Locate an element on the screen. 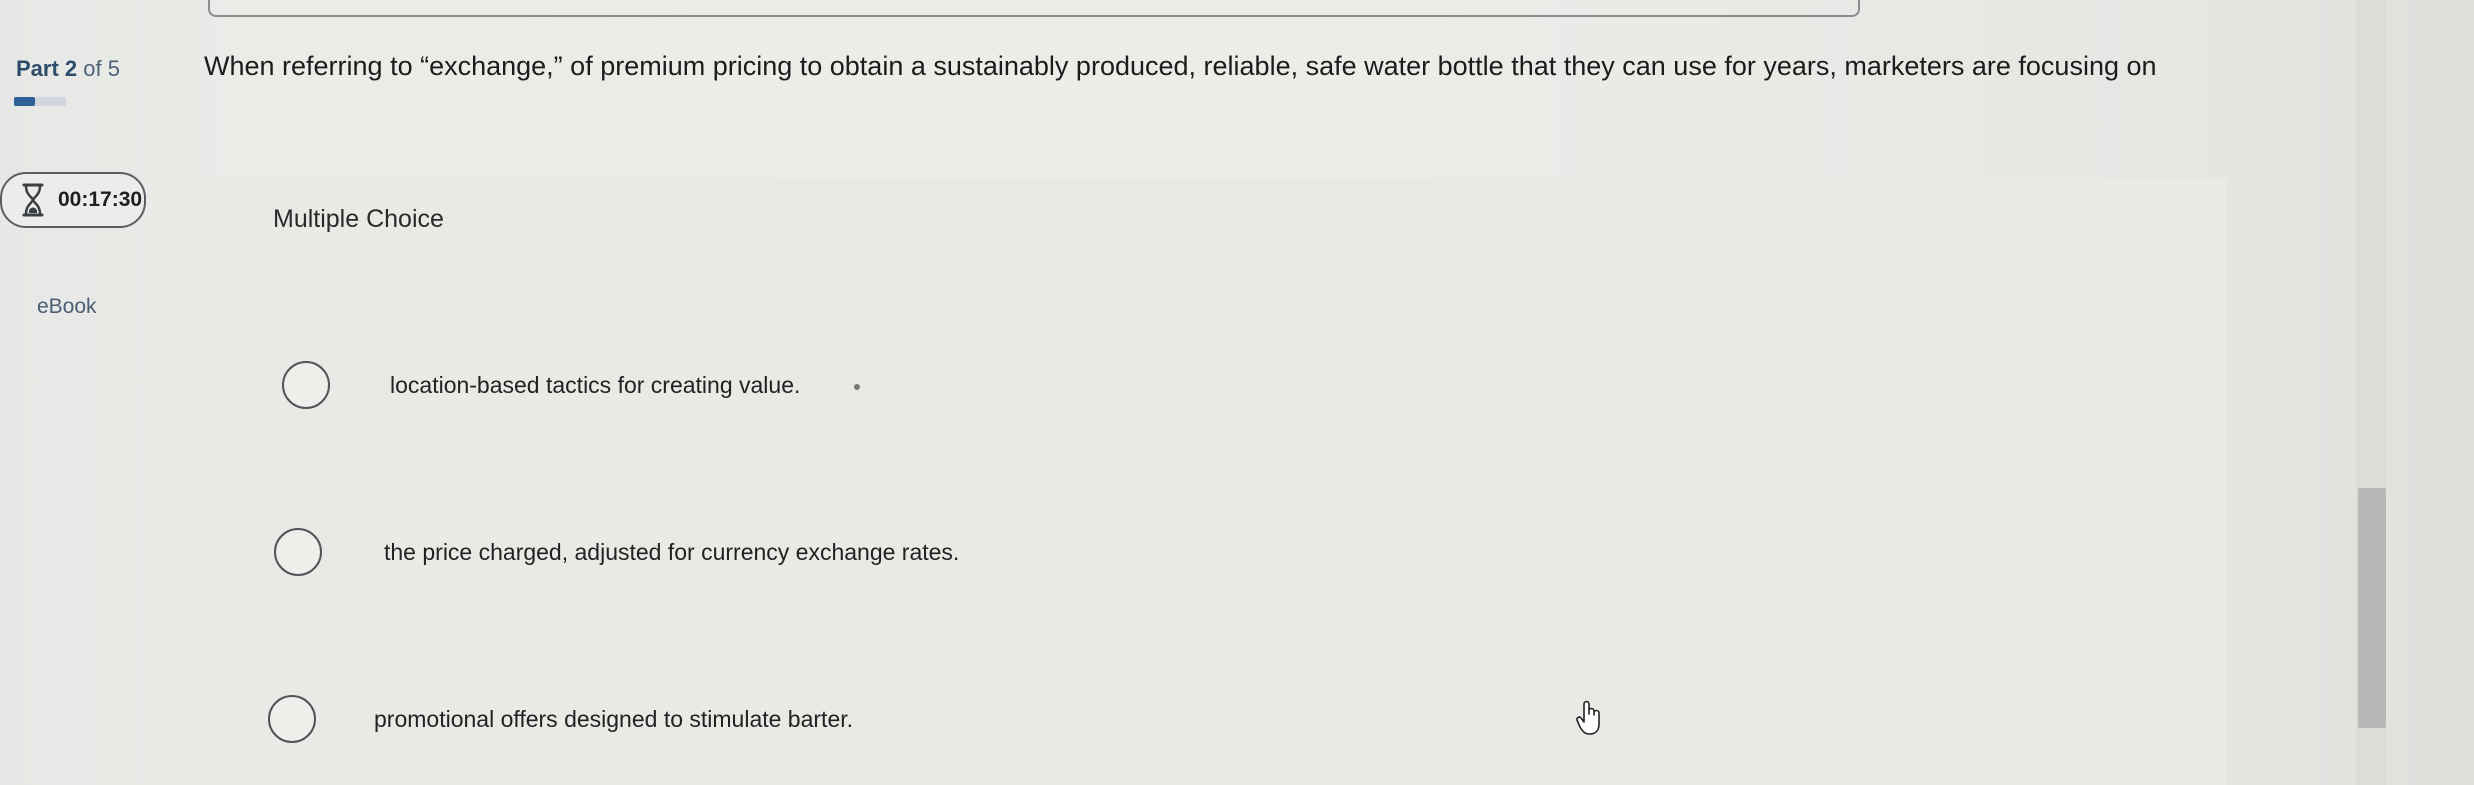  part-progress-fill is located at coordinates (24, 101).